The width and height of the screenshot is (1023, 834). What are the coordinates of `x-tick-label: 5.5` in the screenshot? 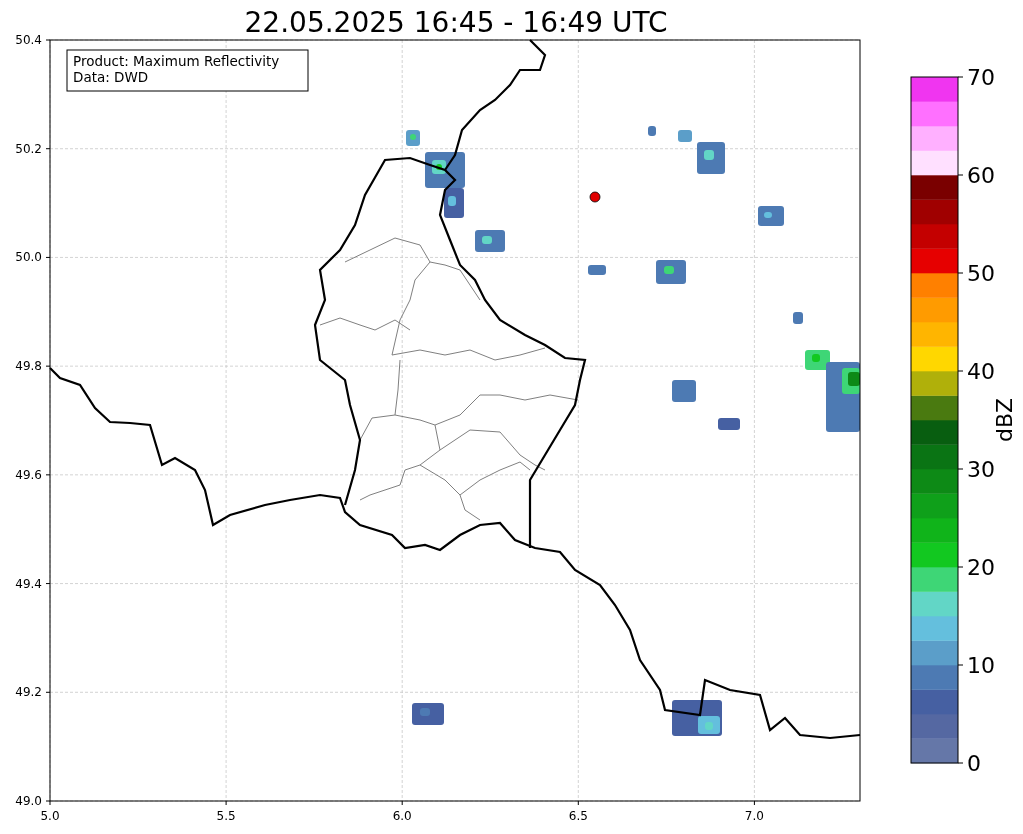 It's located at (226, 816).